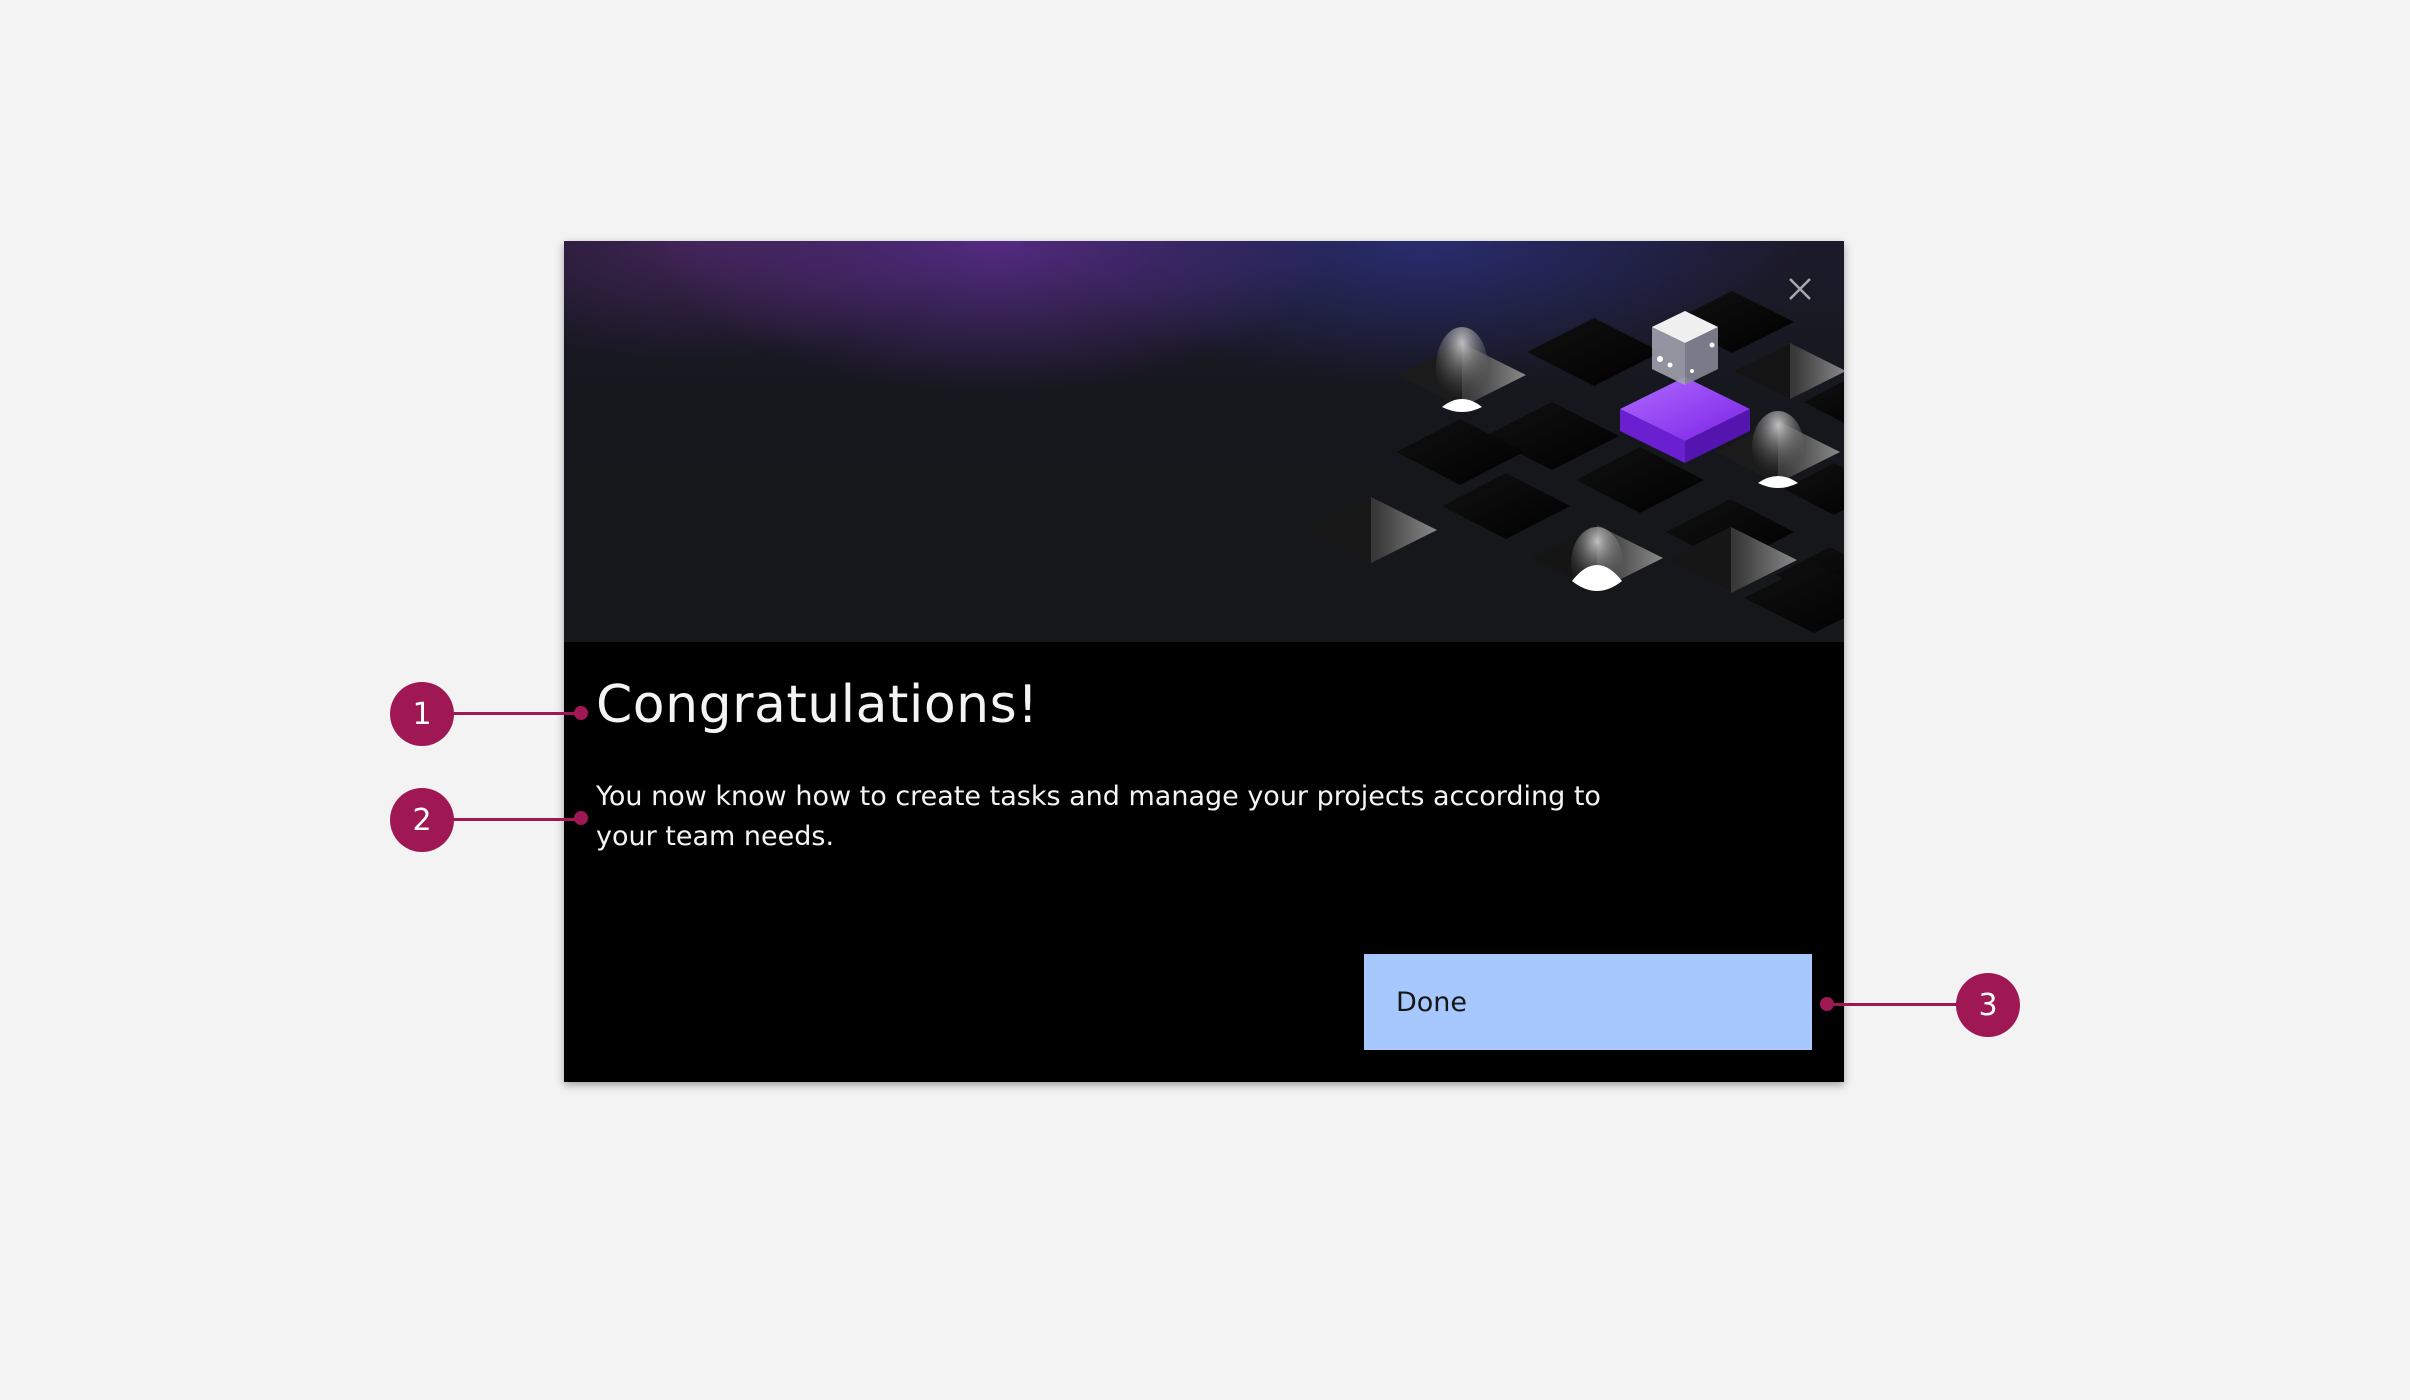 The height and width of the screenshot is (1400, 2410). I want to click on annotation-badge-1: 1, so click(422, 714).